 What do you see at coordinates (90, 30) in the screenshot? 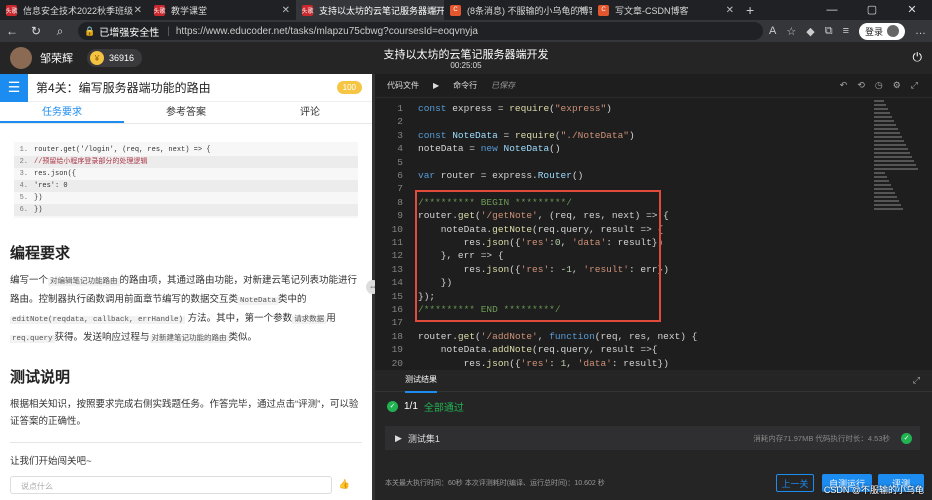
I see `lock-icon: 🔒` at bounding box center [90, 30].